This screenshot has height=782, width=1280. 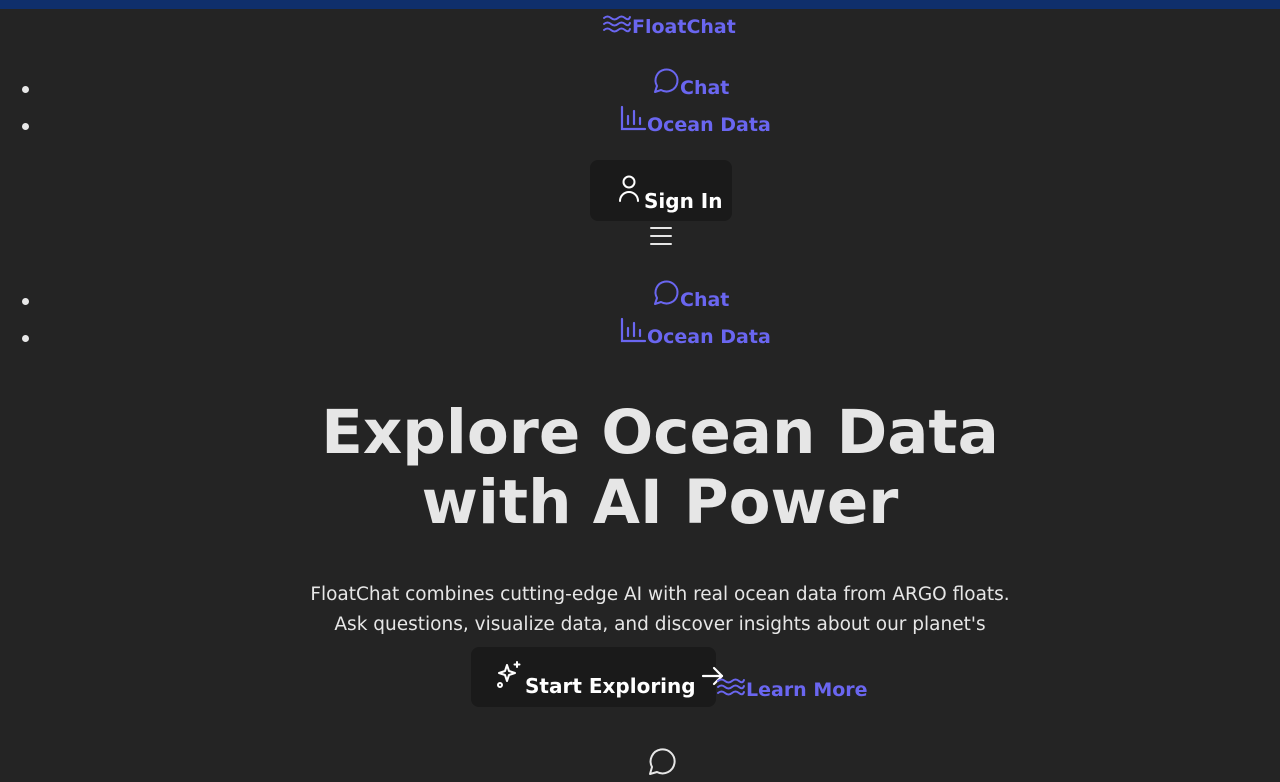 I want to click on learn-more-label: Learn More, so click(x=807, y=690).